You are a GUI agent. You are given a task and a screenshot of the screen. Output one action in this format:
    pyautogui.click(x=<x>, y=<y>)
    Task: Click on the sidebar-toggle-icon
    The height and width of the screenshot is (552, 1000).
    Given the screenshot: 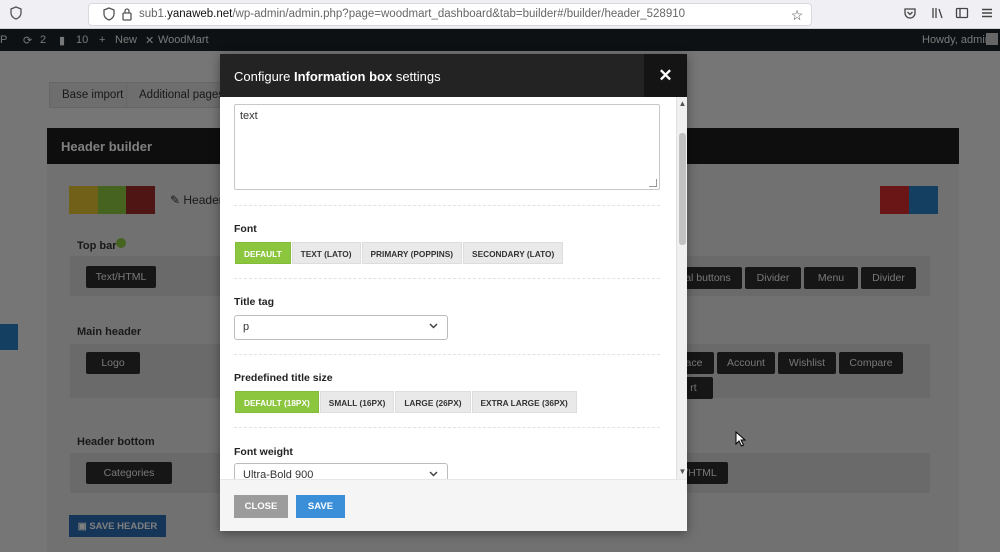 What is the action you would take?
    pyautogui.click(x=962, y=14)
    